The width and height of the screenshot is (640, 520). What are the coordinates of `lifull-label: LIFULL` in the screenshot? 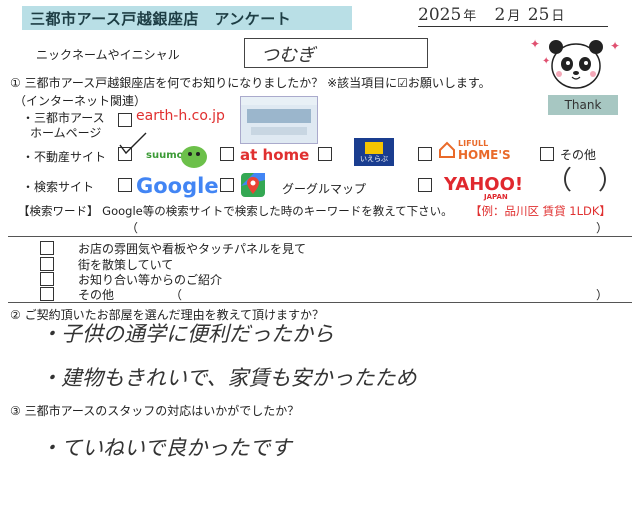 It's located at (473, 143).